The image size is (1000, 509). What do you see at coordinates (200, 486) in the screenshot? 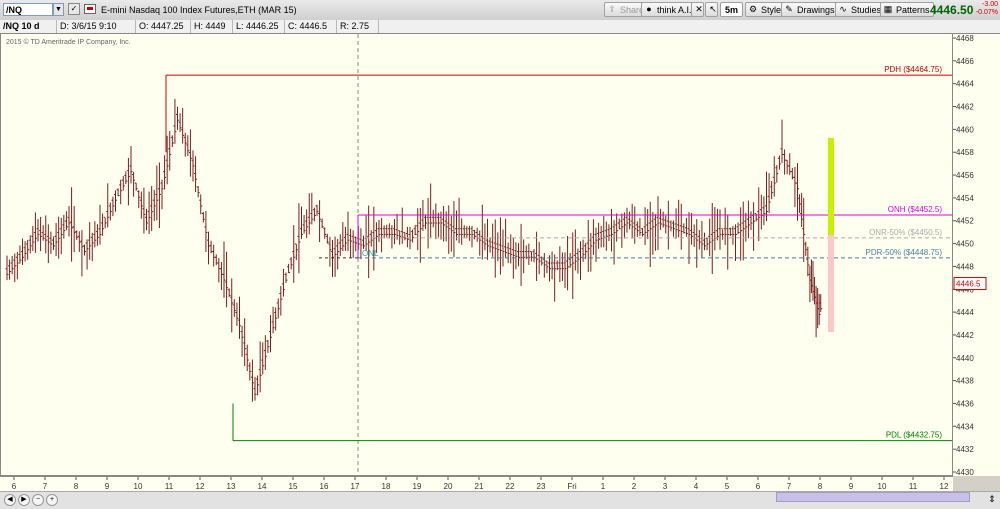
I see `time-tick-label: 12` at bounding box center [200, 486].